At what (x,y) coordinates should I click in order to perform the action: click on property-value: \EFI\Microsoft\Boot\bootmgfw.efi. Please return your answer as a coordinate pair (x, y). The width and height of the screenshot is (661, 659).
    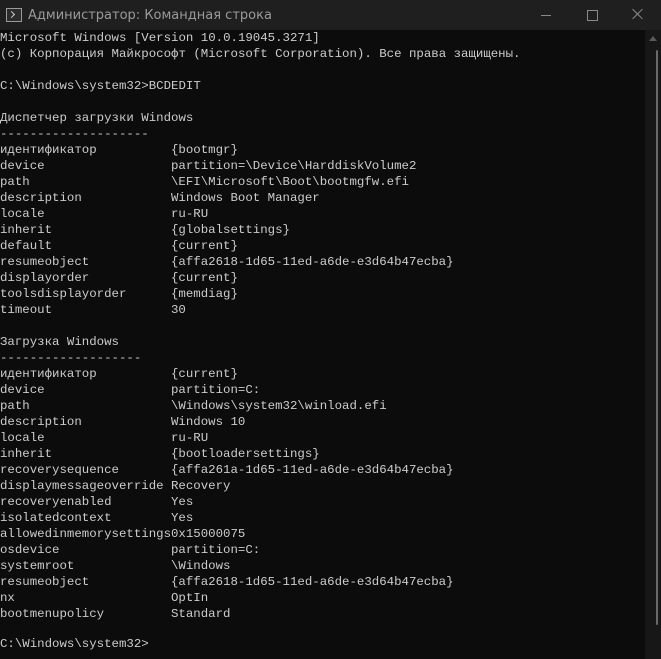
    Looking at the image, I should click on (290, 182).